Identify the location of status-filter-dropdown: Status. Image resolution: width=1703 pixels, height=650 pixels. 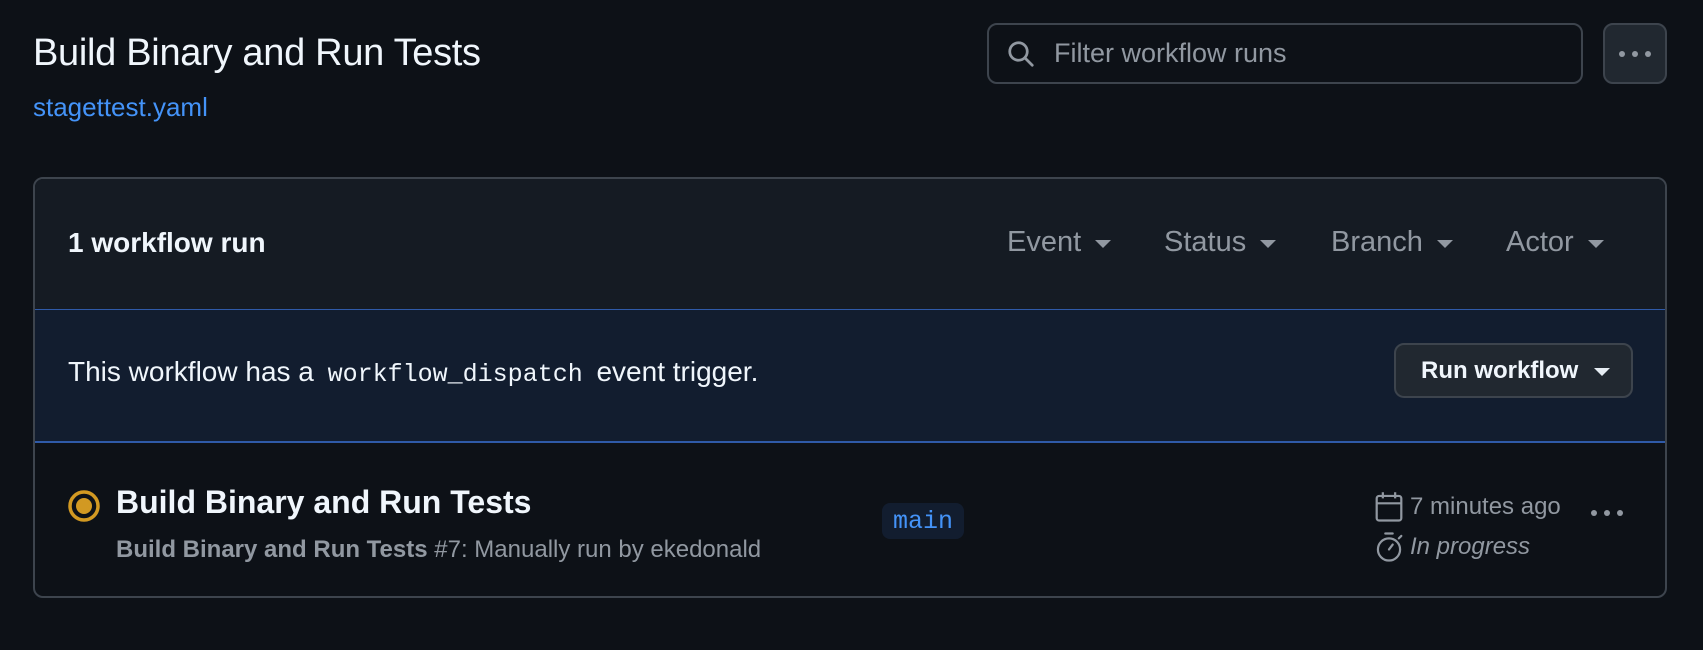
(1220, 242).